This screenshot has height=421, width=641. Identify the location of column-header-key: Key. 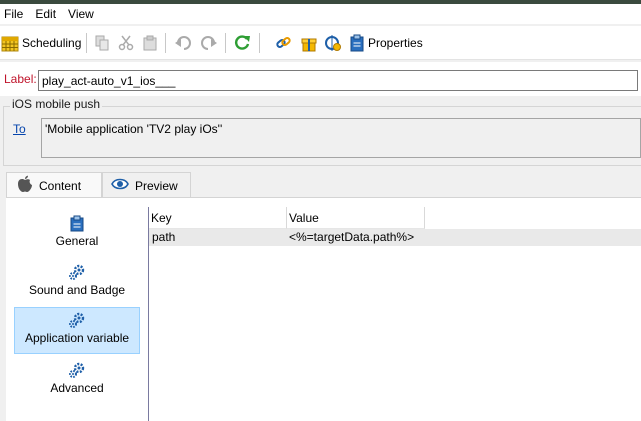
(218, 218).